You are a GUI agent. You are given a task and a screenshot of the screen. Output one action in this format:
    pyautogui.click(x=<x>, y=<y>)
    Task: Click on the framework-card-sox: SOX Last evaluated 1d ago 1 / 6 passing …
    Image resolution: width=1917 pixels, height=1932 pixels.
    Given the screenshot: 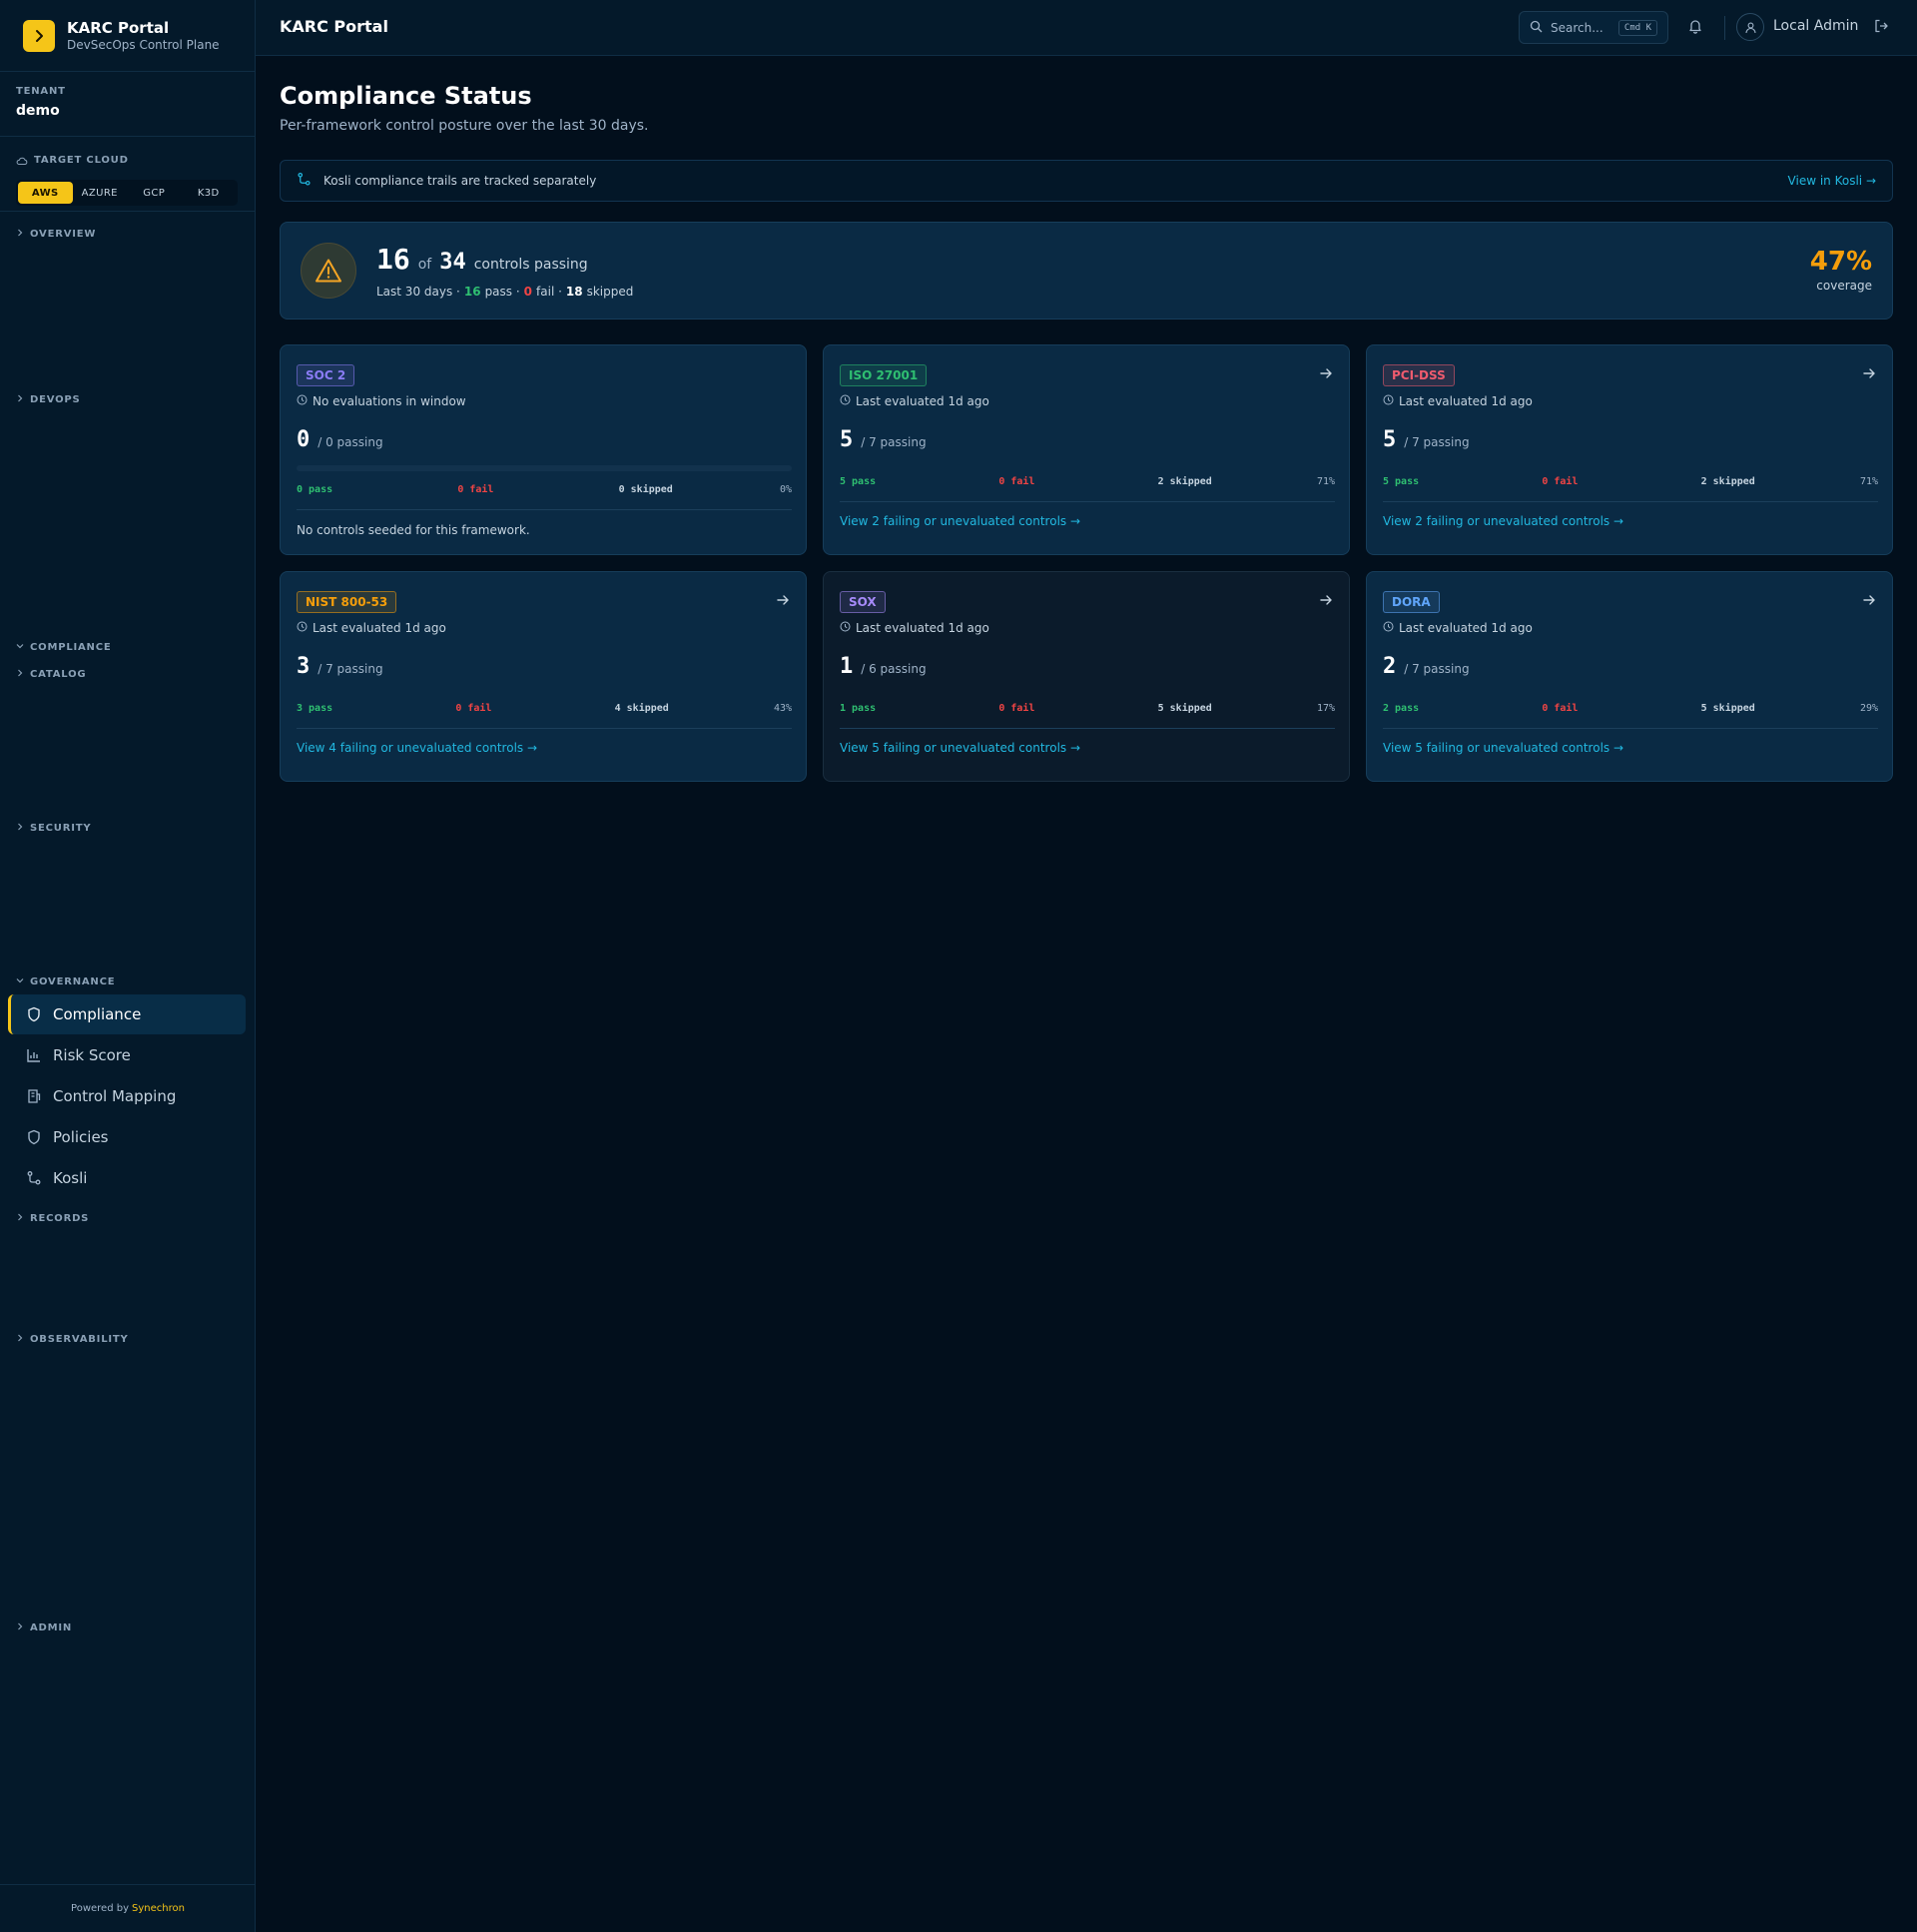 What is the action you would take?
    pyautogui.click(x=1086, y=677)
    